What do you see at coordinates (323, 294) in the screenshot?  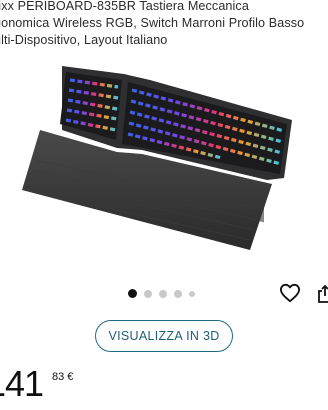 I see `share-icon` at bounding box center [323, 294].